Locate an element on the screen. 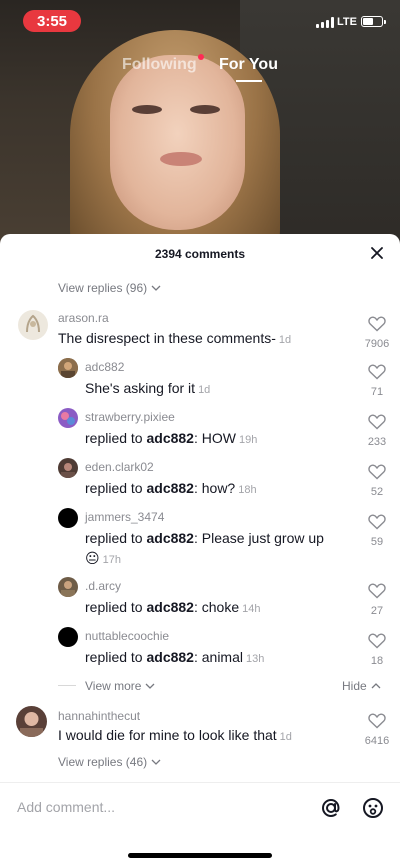  comment-username: strawberry.pixiee is located at coordinates (130, 417).